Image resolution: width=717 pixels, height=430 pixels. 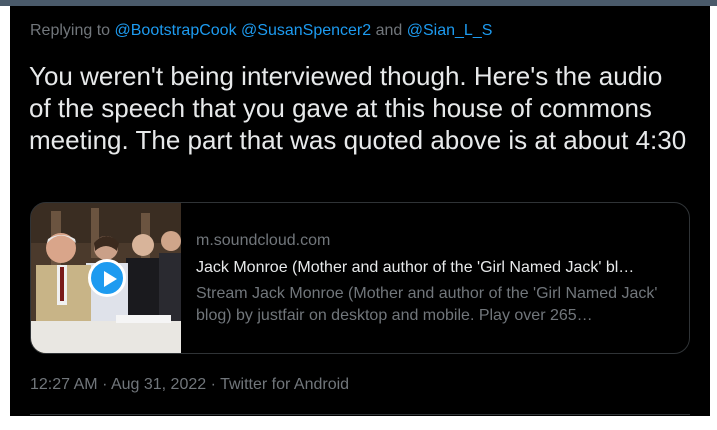 What do you see at coordinates (306, 30) in the screenshot?
I see `mention-susanspencer2: @SusanSpencer2` at bounding box center [306, 30].